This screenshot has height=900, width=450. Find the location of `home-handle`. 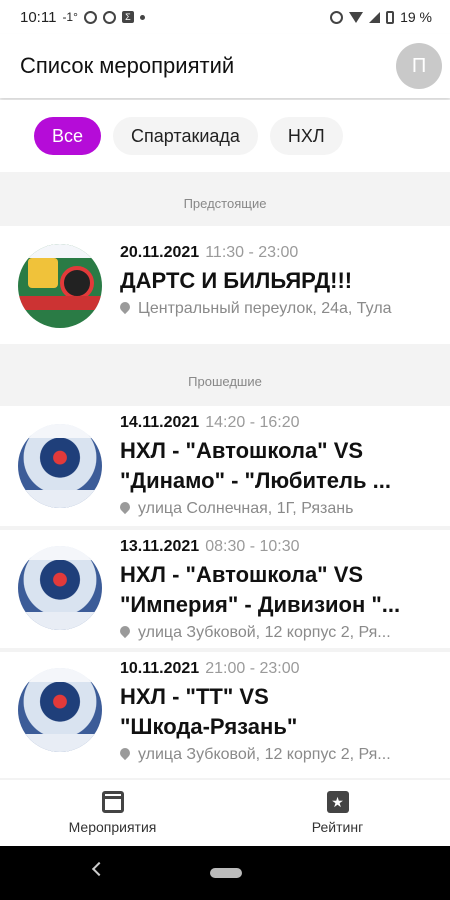

home-handle is located at coordinates (226, 873).